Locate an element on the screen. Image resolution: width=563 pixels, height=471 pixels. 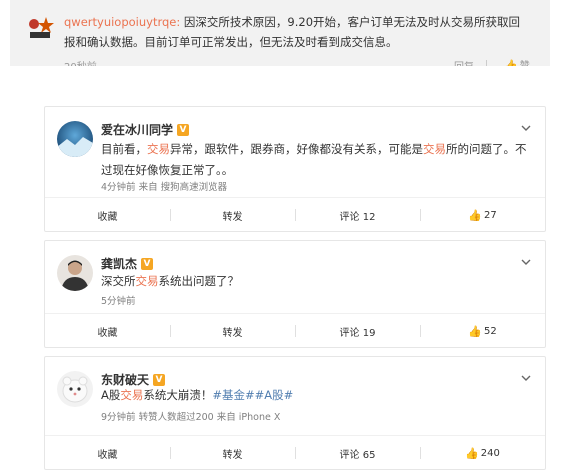
action-bar: 收藏 转发 评论 19 👍 52 is located at coordinates (295, 330).